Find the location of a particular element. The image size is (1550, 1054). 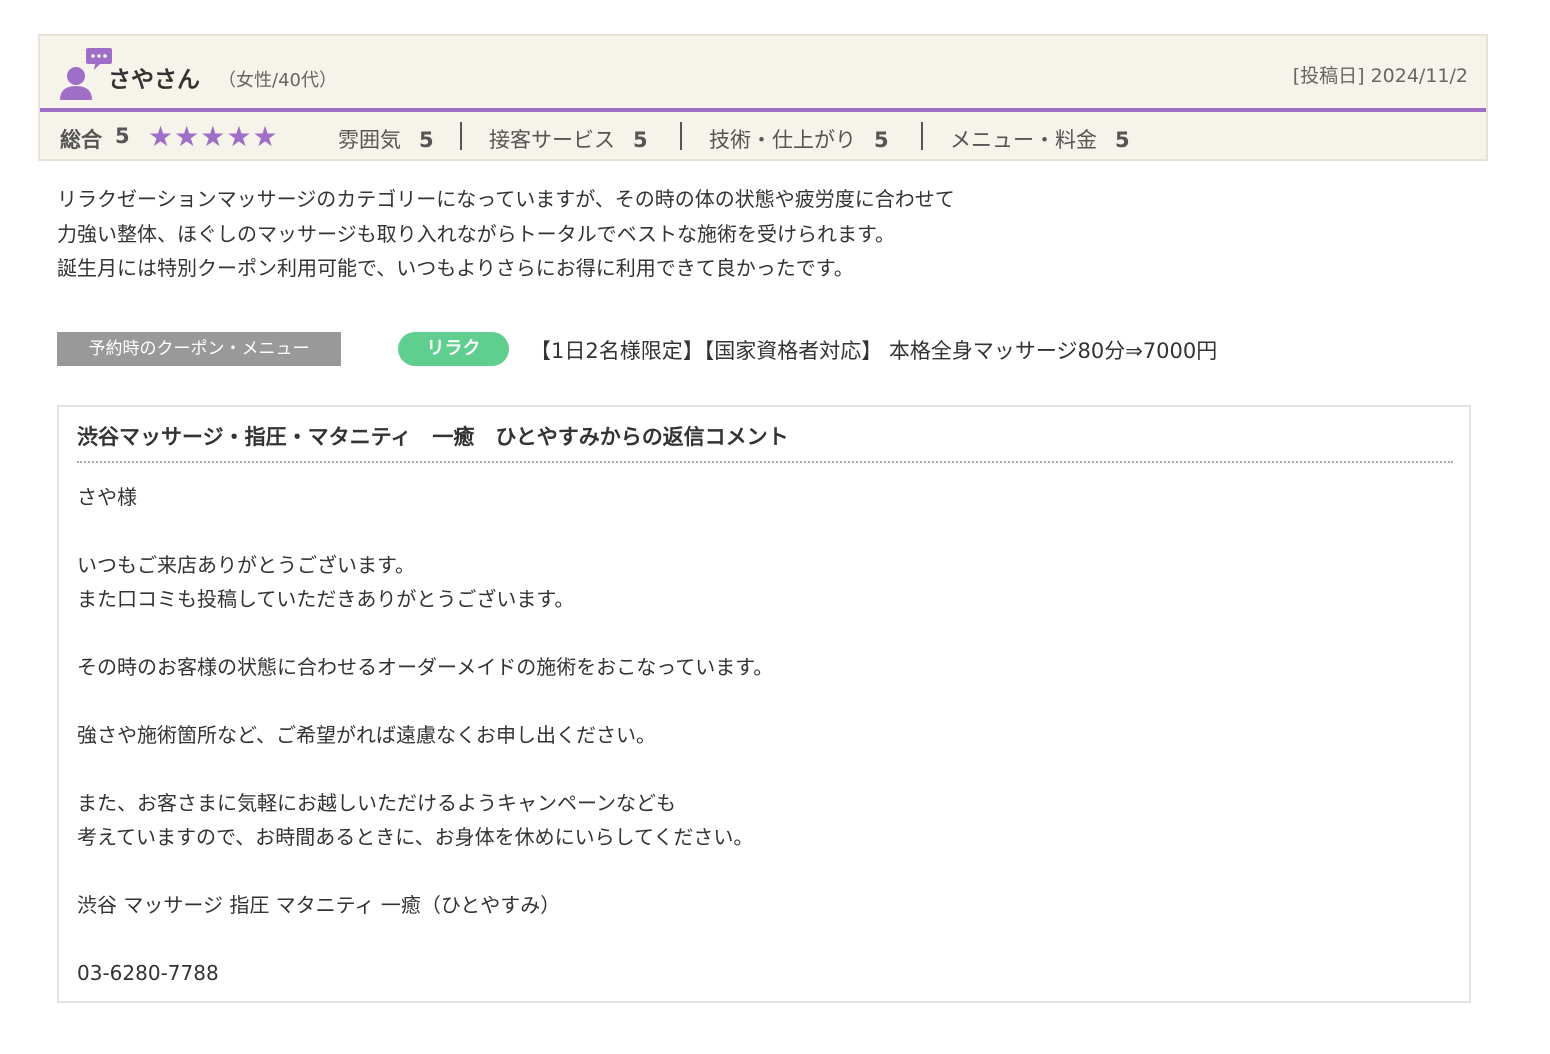

reviewer-meta: （女性/40代） is located at coordinates (277, 80).